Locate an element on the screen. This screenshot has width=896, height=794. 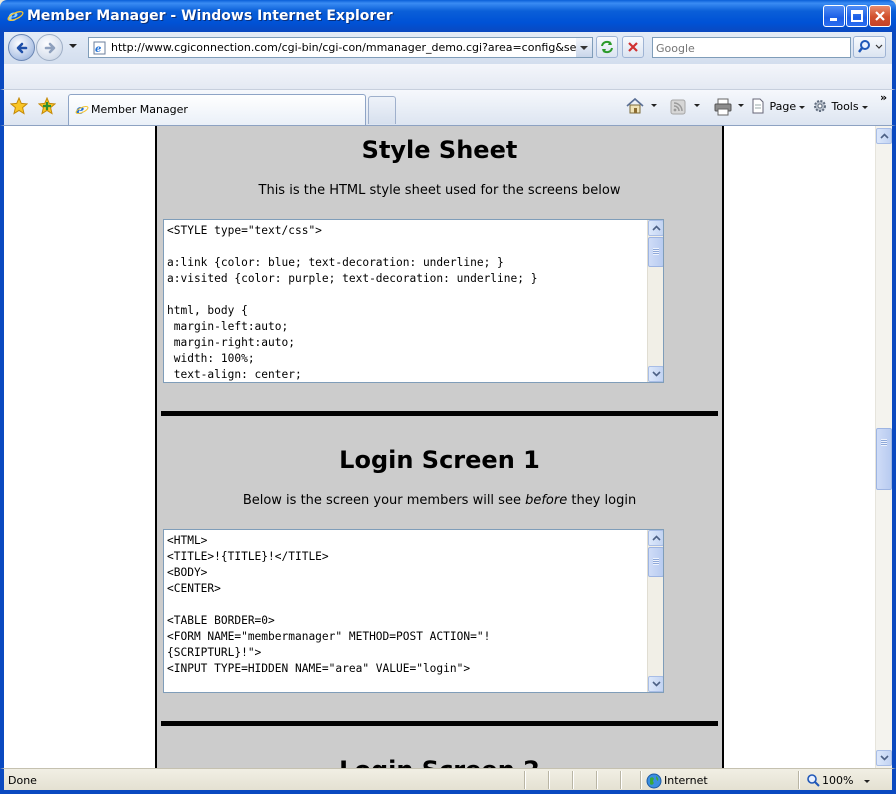
refresh-icon is located at coordinates (607, 47).